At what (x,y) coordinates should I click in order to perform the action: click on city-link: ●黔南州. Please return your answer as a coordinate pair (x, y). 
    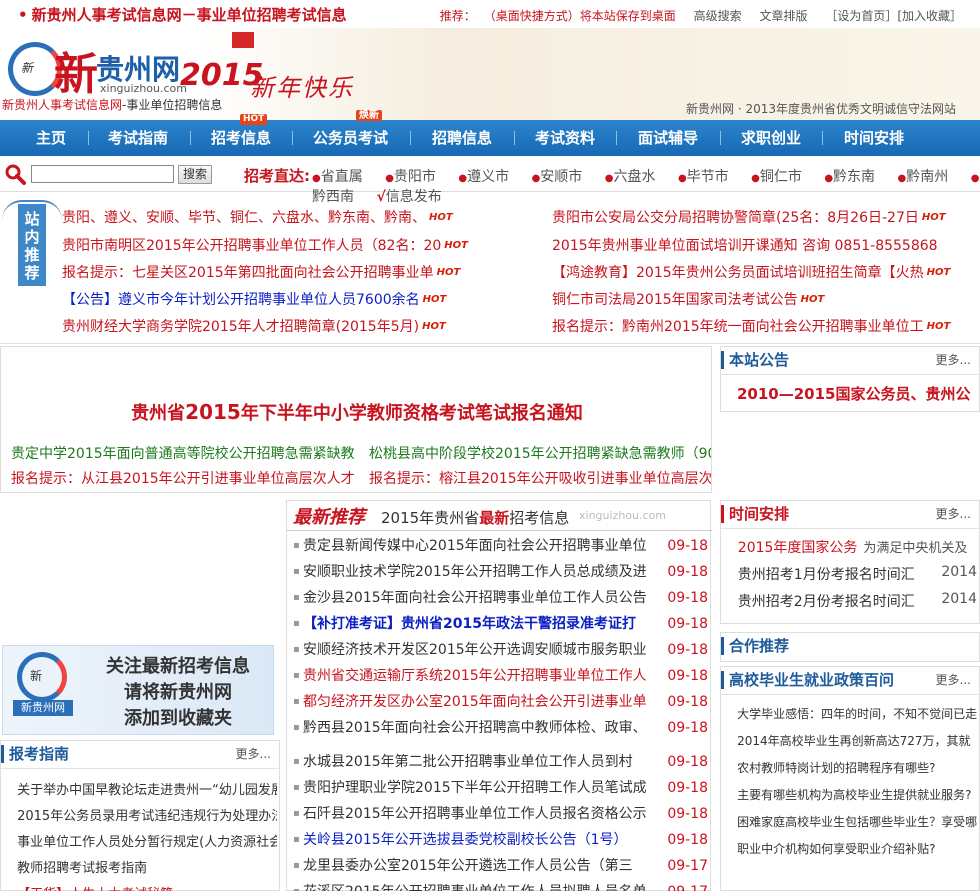
    Looking at the image, I should click on (928, 177).